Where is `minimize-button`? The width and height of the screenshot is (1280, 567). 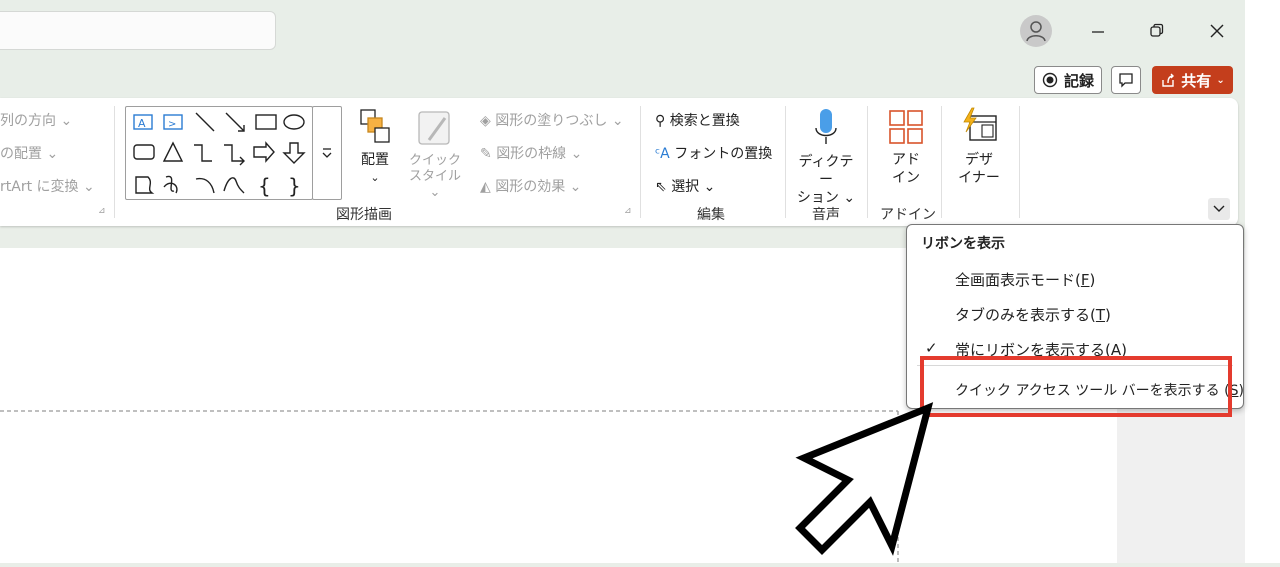 minimize-button is located at coordinates (1098, 31).